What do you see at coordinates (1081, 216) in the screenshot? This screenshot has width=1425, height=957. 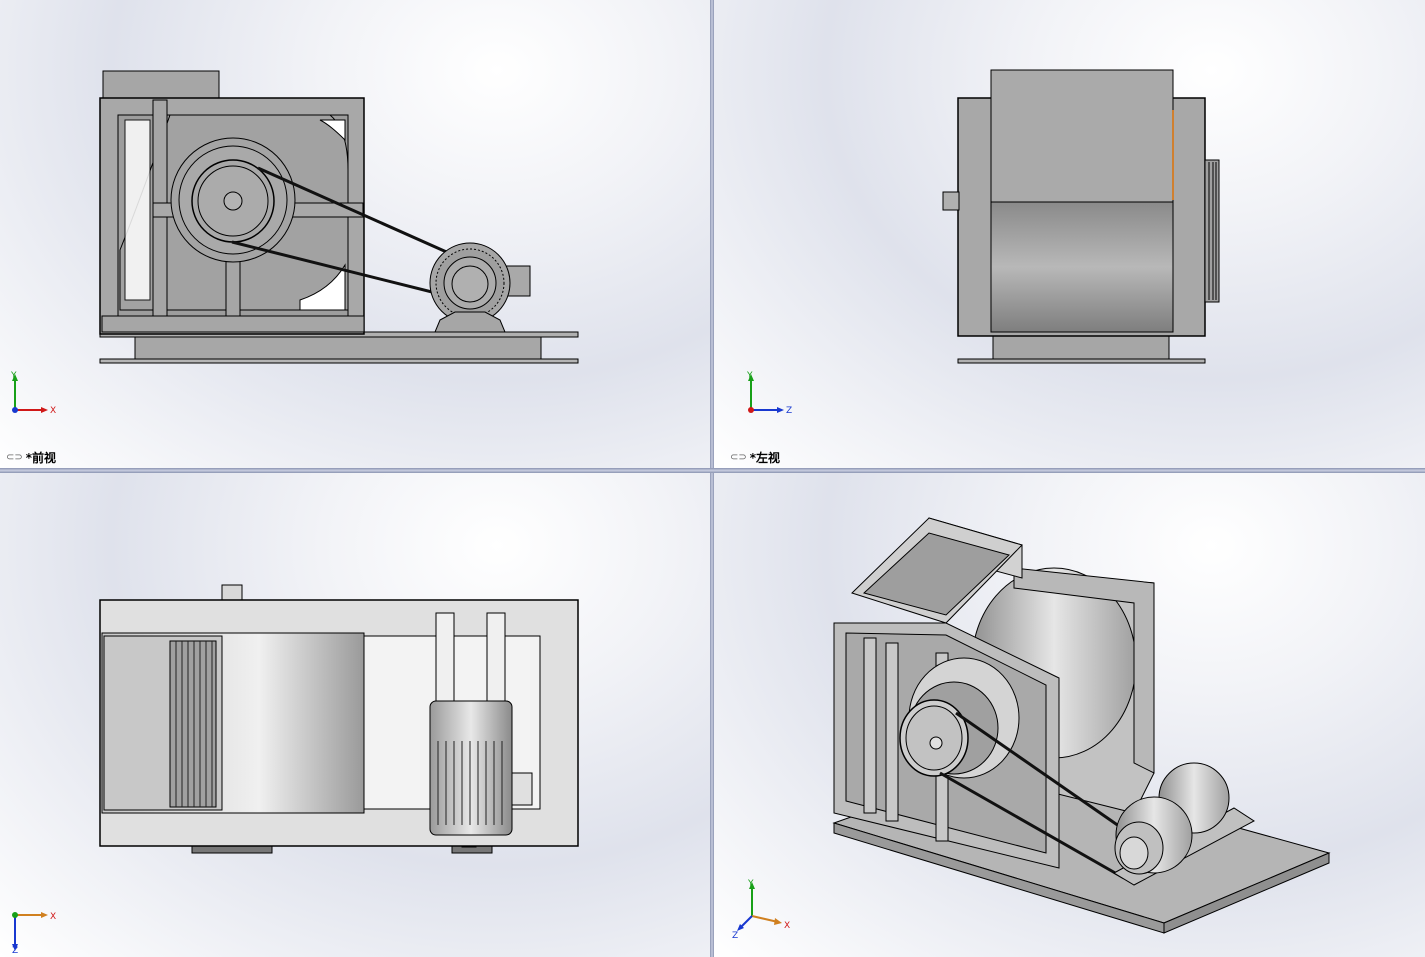 I see `left-view-model` at bounding box center [1081, 216].